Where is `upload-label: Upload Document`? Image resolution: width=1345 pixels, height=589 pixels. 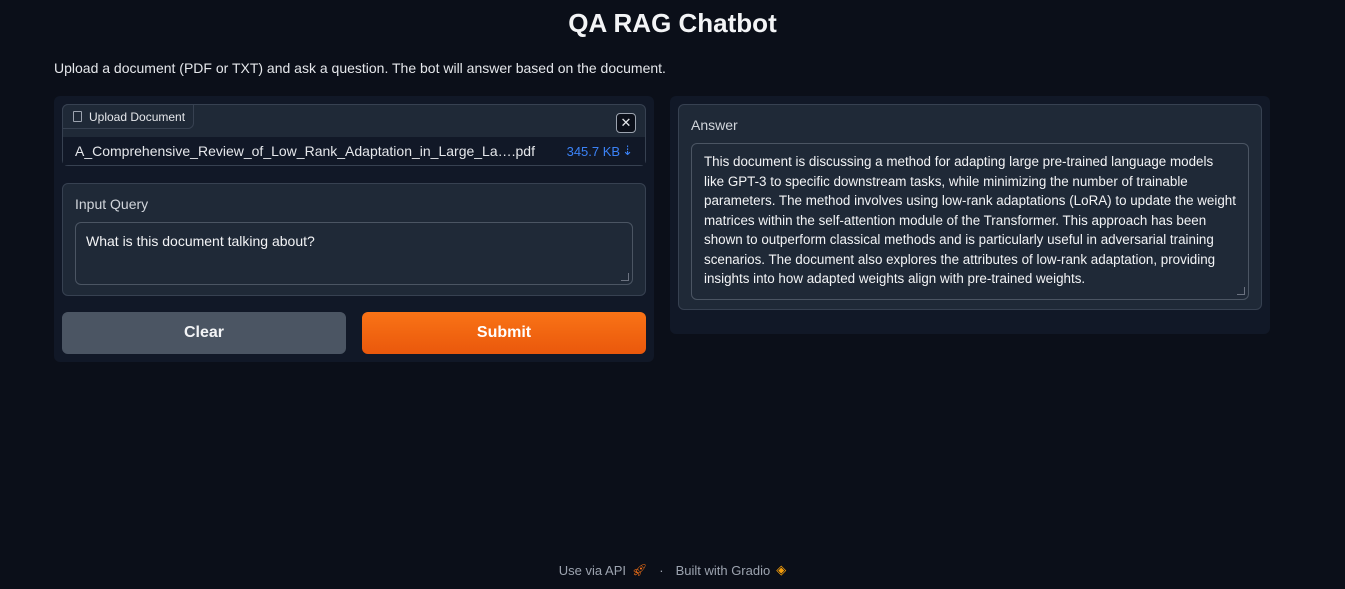 upload-label: Upload Document is located at coordinates (128, 116).